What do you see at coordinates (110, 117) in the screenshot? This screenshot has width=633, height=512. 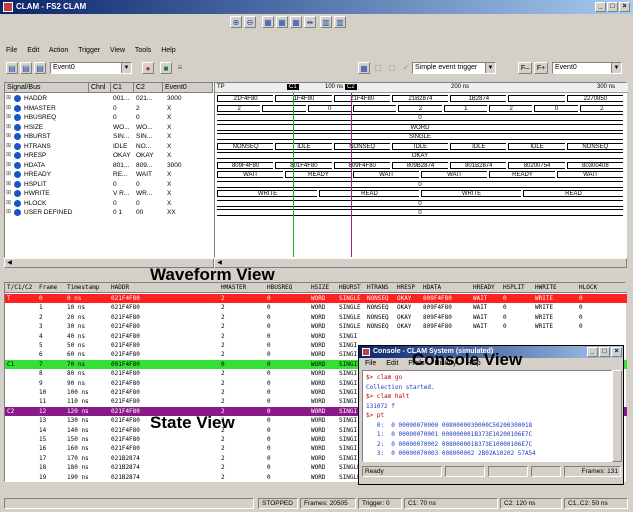 I see `signal-row: ⊞ HBUSREQ 0 0 X` at bounding box center [110, 117].